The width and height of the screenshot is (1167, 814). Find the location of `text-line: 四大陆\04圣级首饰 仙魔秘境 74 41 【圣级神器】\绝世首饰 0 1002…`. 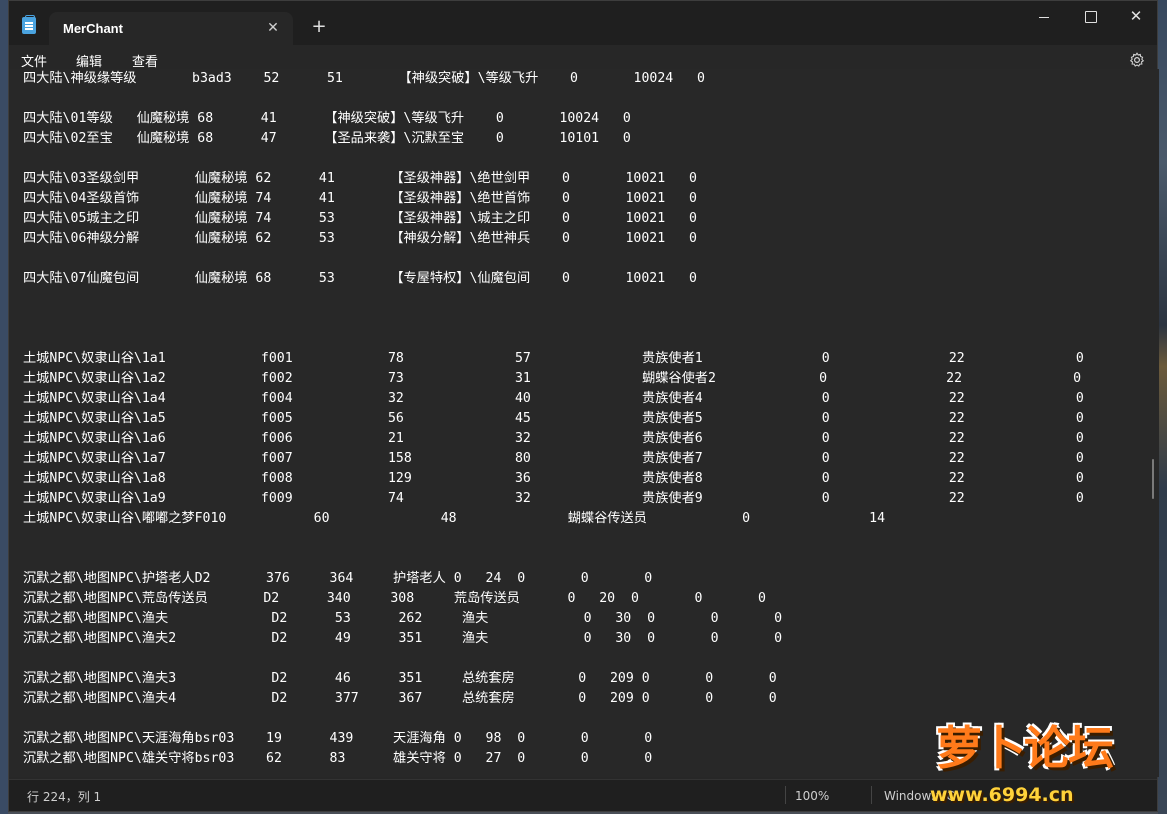

text-line: 四大陆\04圣级首饰 仙魔秘境 74 41 【圣级神器】\绝世首饰 0 1002… is located at coordinates (578, 199).